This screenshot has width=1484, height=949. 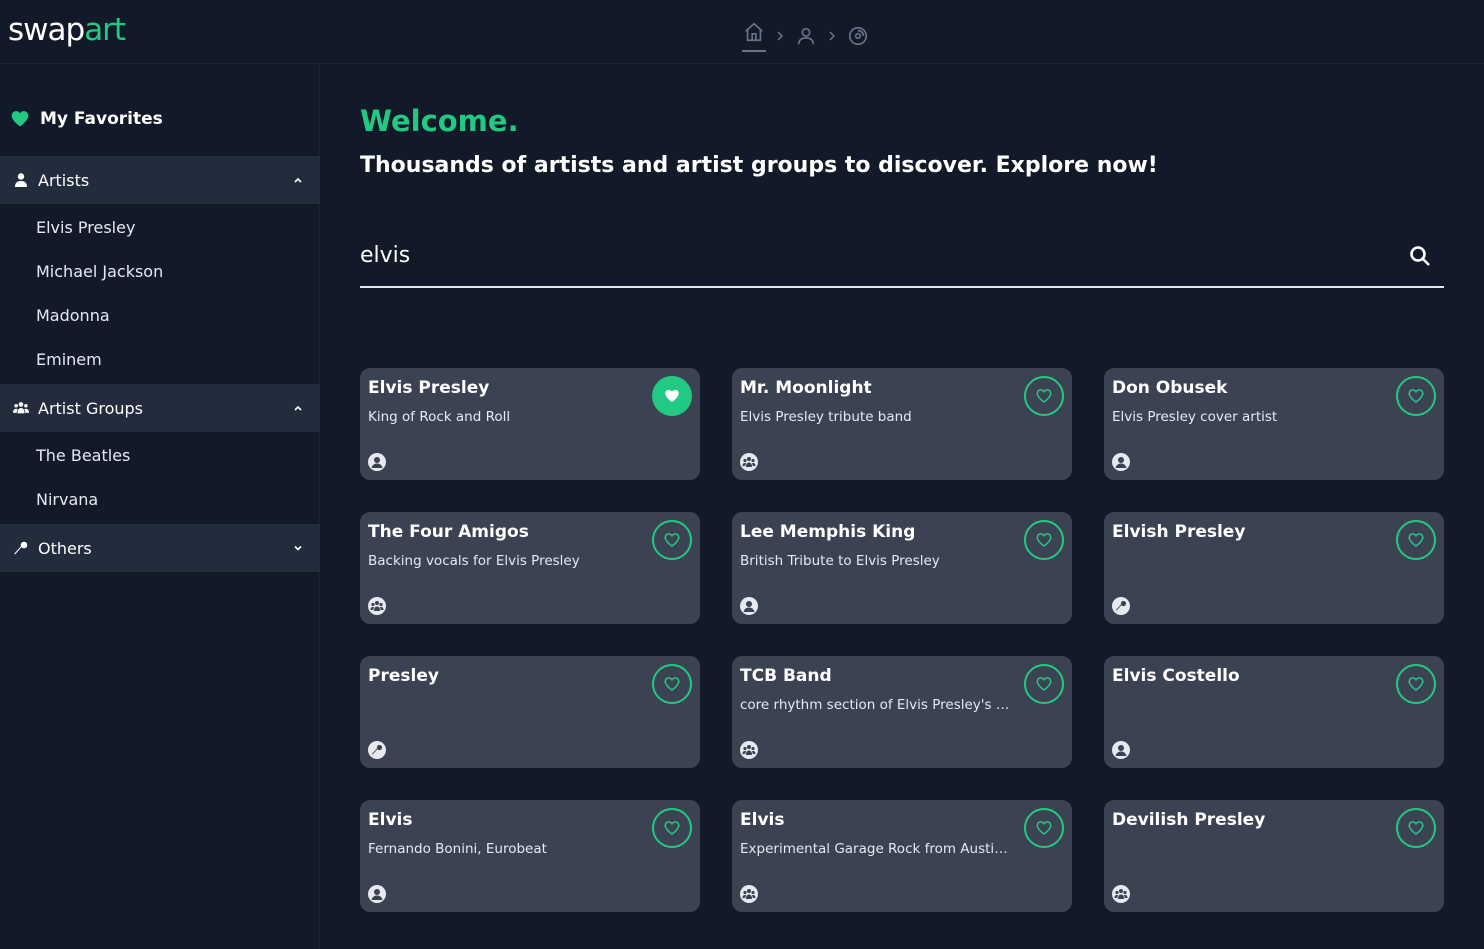 What do you see at coordinates (754, 32) in the screenshot?
I see `home-icon` at bounding box center [754, 32].